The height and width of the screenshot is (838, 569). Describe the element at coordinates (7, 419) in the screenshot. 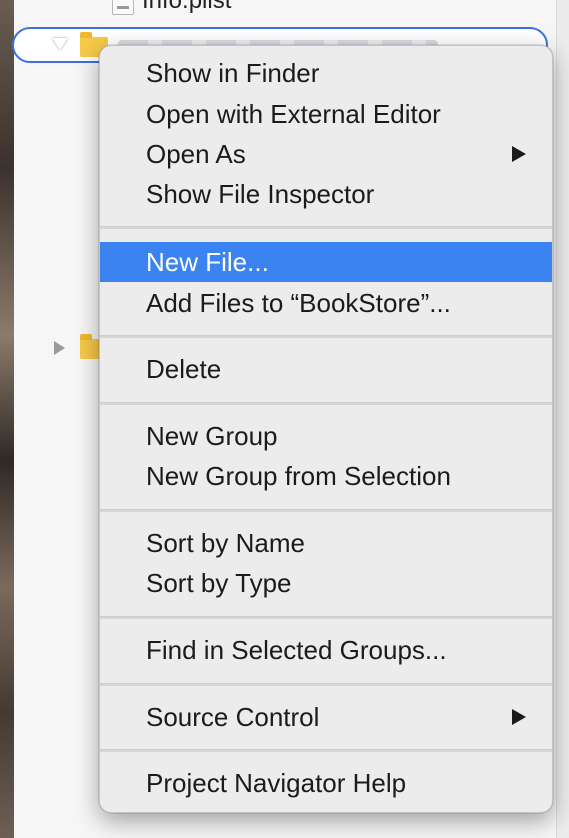

I see `background-photo-edge` at that location.